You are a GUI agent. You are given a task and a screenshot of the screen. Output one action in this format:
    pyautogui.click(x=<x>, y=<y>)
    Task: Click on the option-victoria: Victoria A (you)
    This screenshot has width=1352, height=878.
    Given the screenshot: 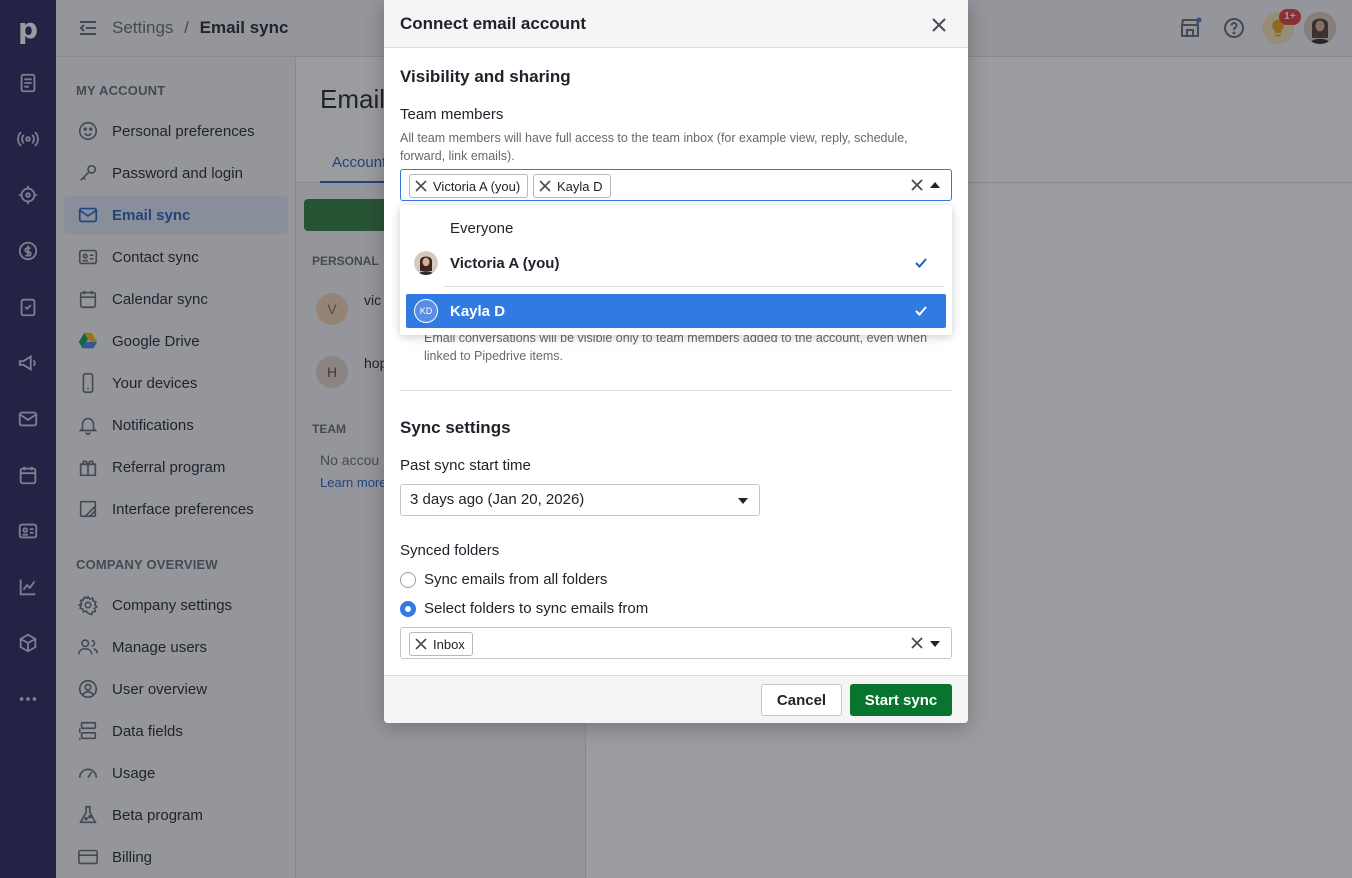 What is the action you would take?
    pyautogui.click(x=676, y=263)
    